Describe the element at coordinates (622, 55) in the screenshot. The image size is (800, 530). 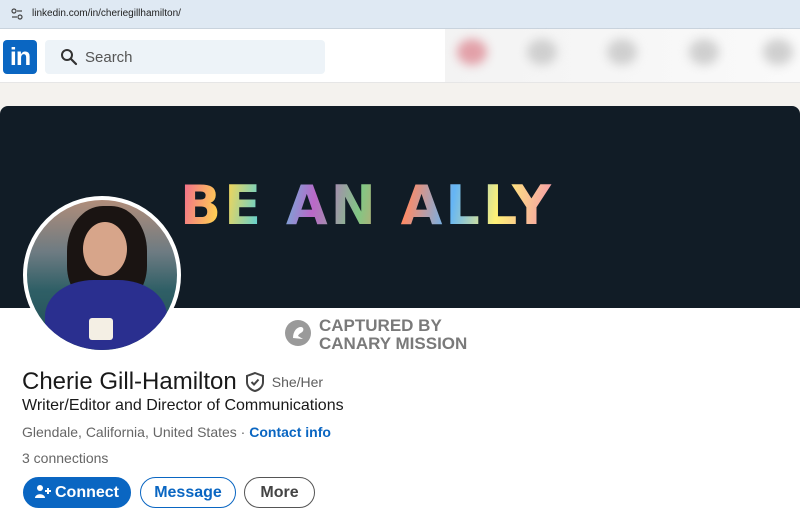
I see `blurred-nav-icons` at that location.